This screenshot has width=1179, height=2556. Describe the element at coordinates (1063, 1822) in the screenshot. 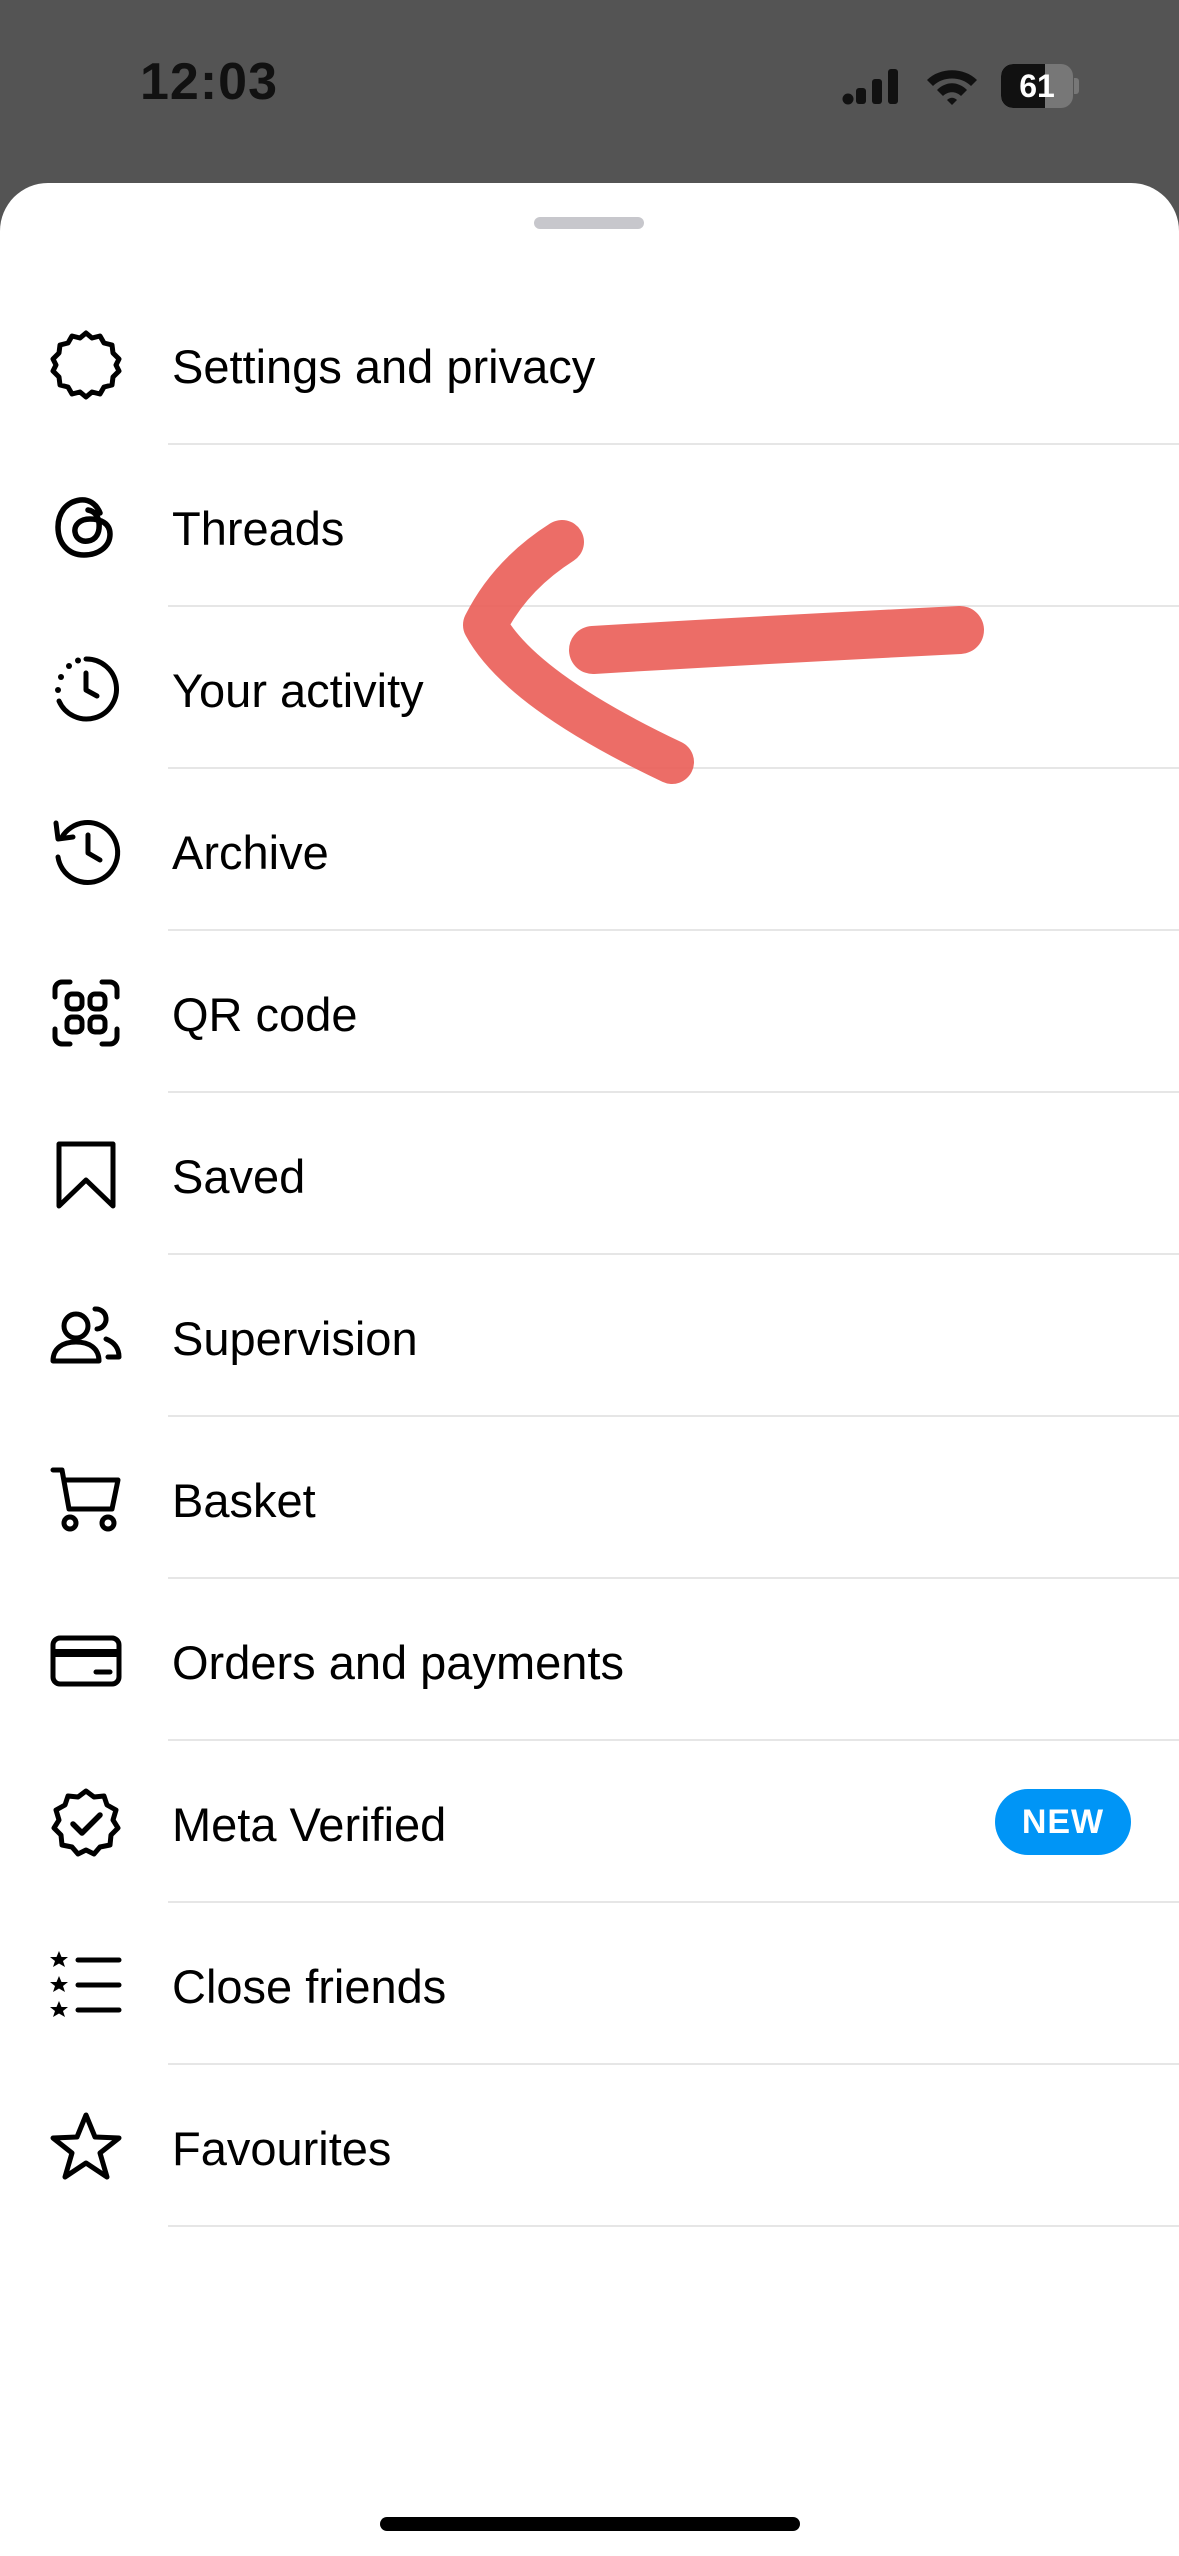

I see `new-badge: NEW` at that location.